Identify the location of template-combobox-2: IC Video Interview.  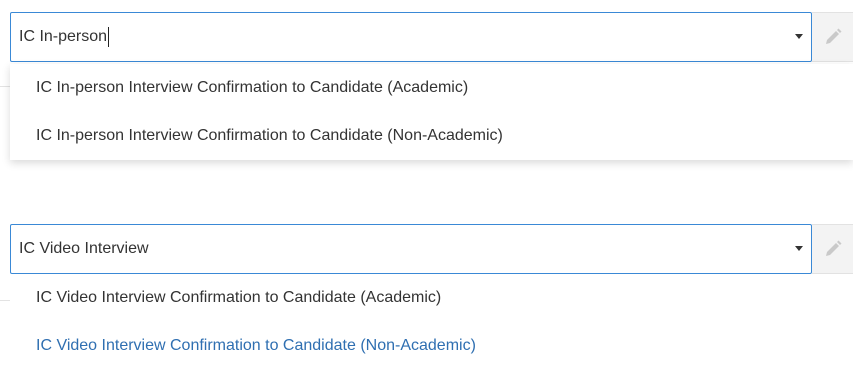
(411, 249).